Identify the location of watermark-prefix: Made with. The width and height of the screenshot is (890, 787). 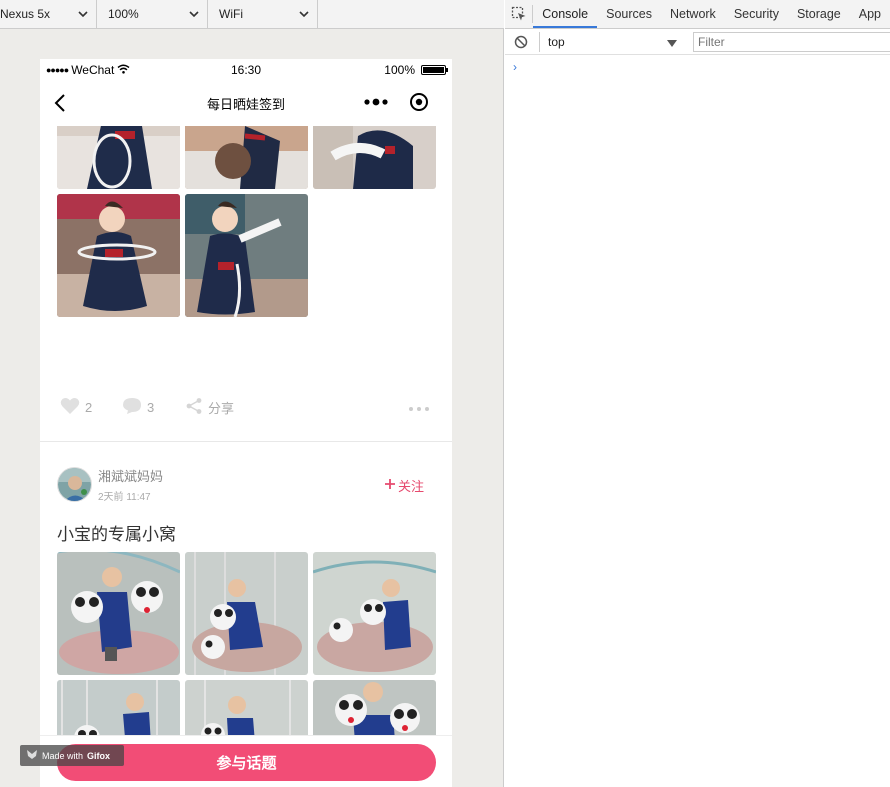
(63, 755).